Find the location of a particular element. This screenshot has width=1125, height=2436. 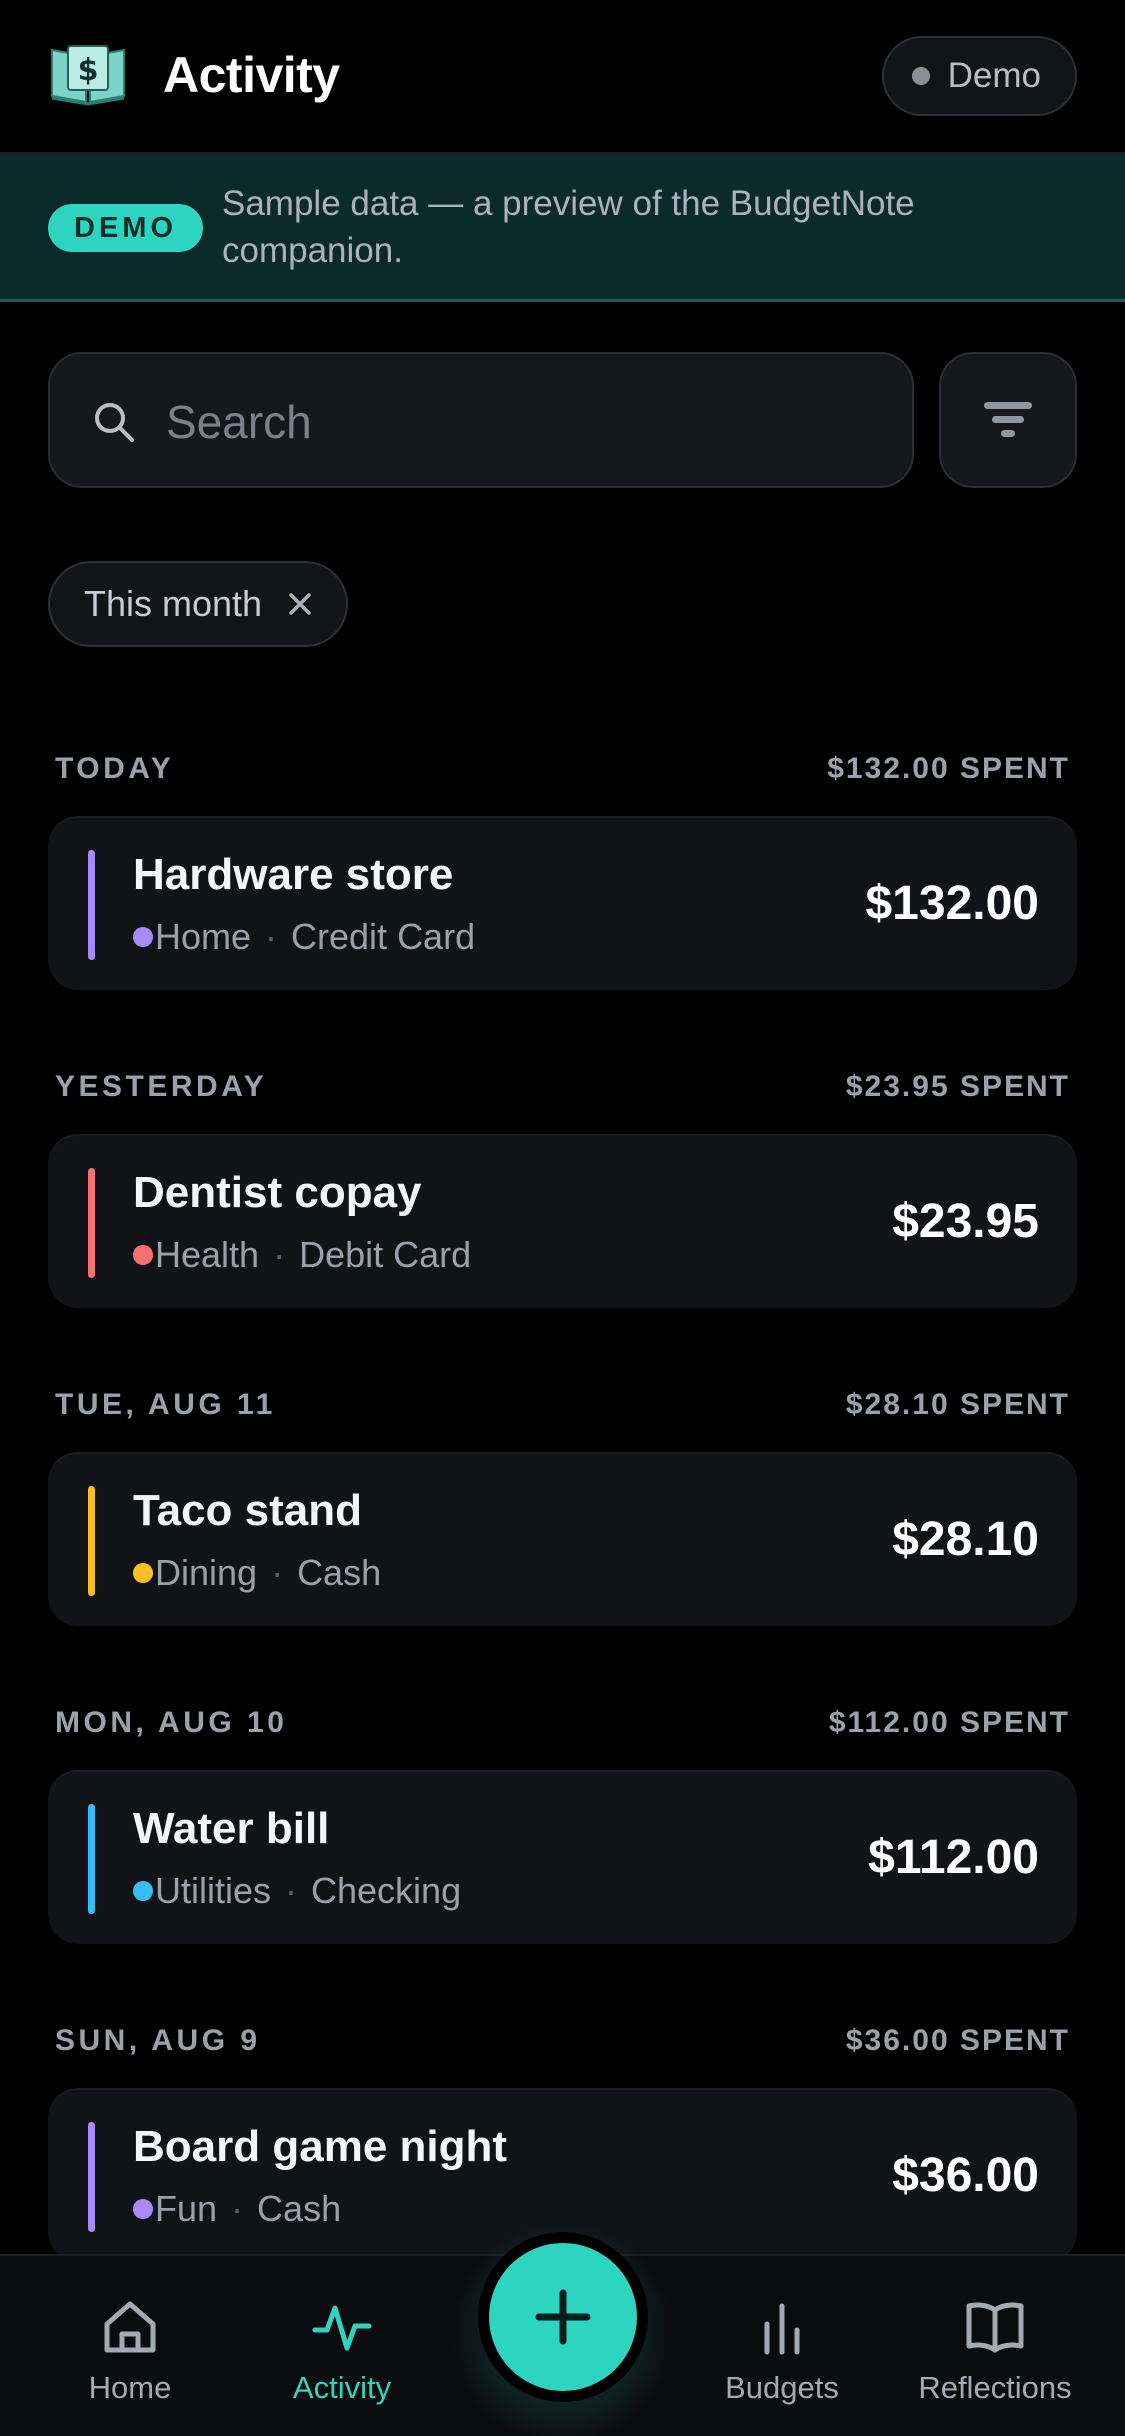

search-input is located at coordinates (516, 422).